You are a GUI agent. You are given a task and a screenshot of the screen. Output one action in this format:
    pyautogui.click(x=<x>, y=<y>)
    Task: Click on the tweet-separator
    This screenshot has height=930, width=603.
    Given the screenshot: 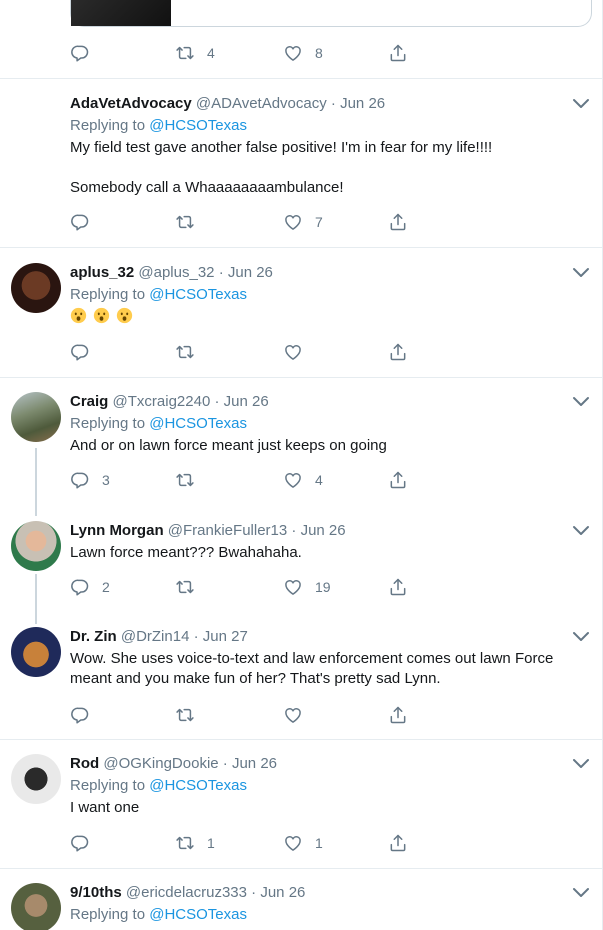 What is the action you would take?
    pyautogui.click(x=301, y=868)
    